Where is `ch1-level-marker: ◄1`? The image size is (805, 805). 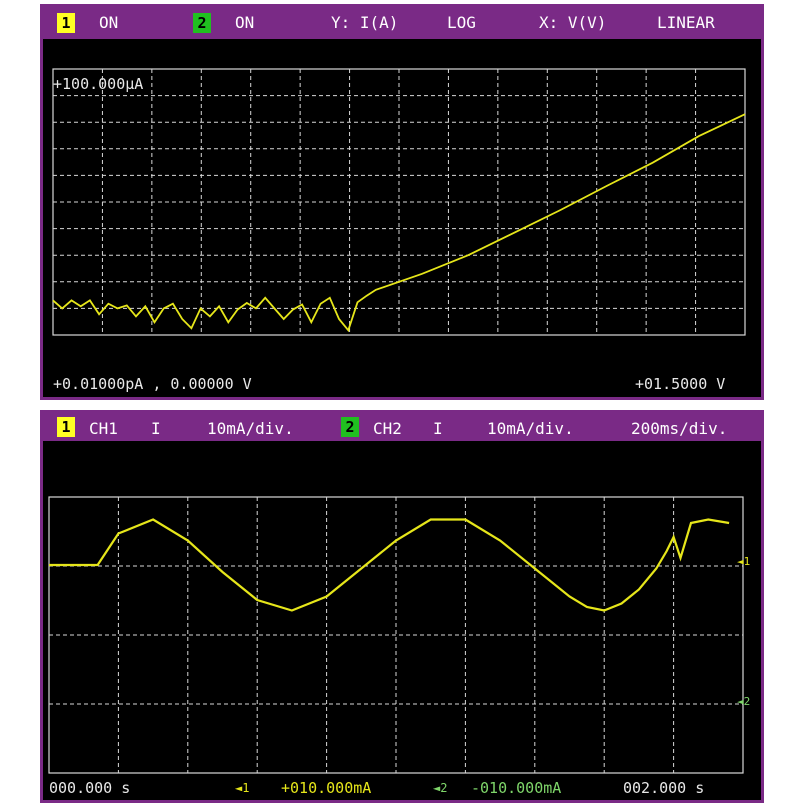
ch1-level-marker: ◄1 is located at coordinates (743, 561).